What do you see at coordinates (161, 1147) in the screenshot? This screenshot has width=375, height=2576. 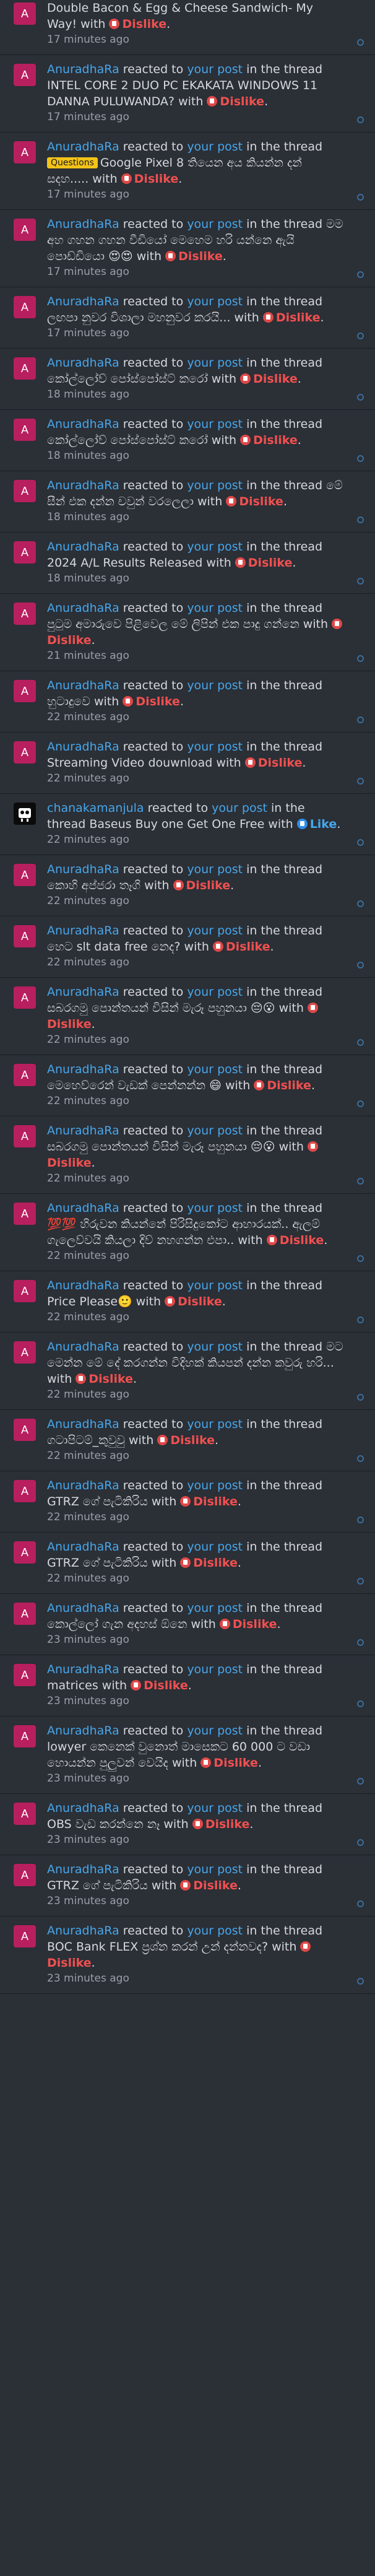 I see `thread-title-link: සබරගමු පොන්තයන් විසින් මැරූ පහුනයා 😔😮` at bounding box center [161, 1147].